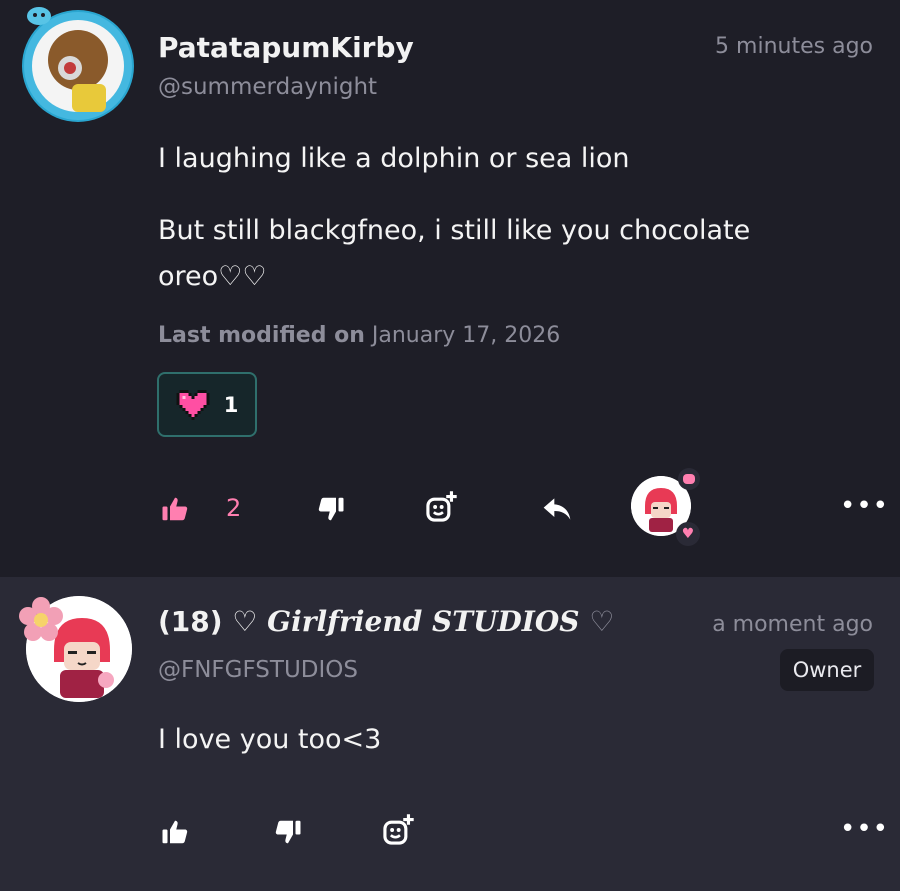 The height and width of the screenshot is (891, 900). I want to click on post-body-line-1: I laughing like a dolphin or sea lion, so click(394, 158).